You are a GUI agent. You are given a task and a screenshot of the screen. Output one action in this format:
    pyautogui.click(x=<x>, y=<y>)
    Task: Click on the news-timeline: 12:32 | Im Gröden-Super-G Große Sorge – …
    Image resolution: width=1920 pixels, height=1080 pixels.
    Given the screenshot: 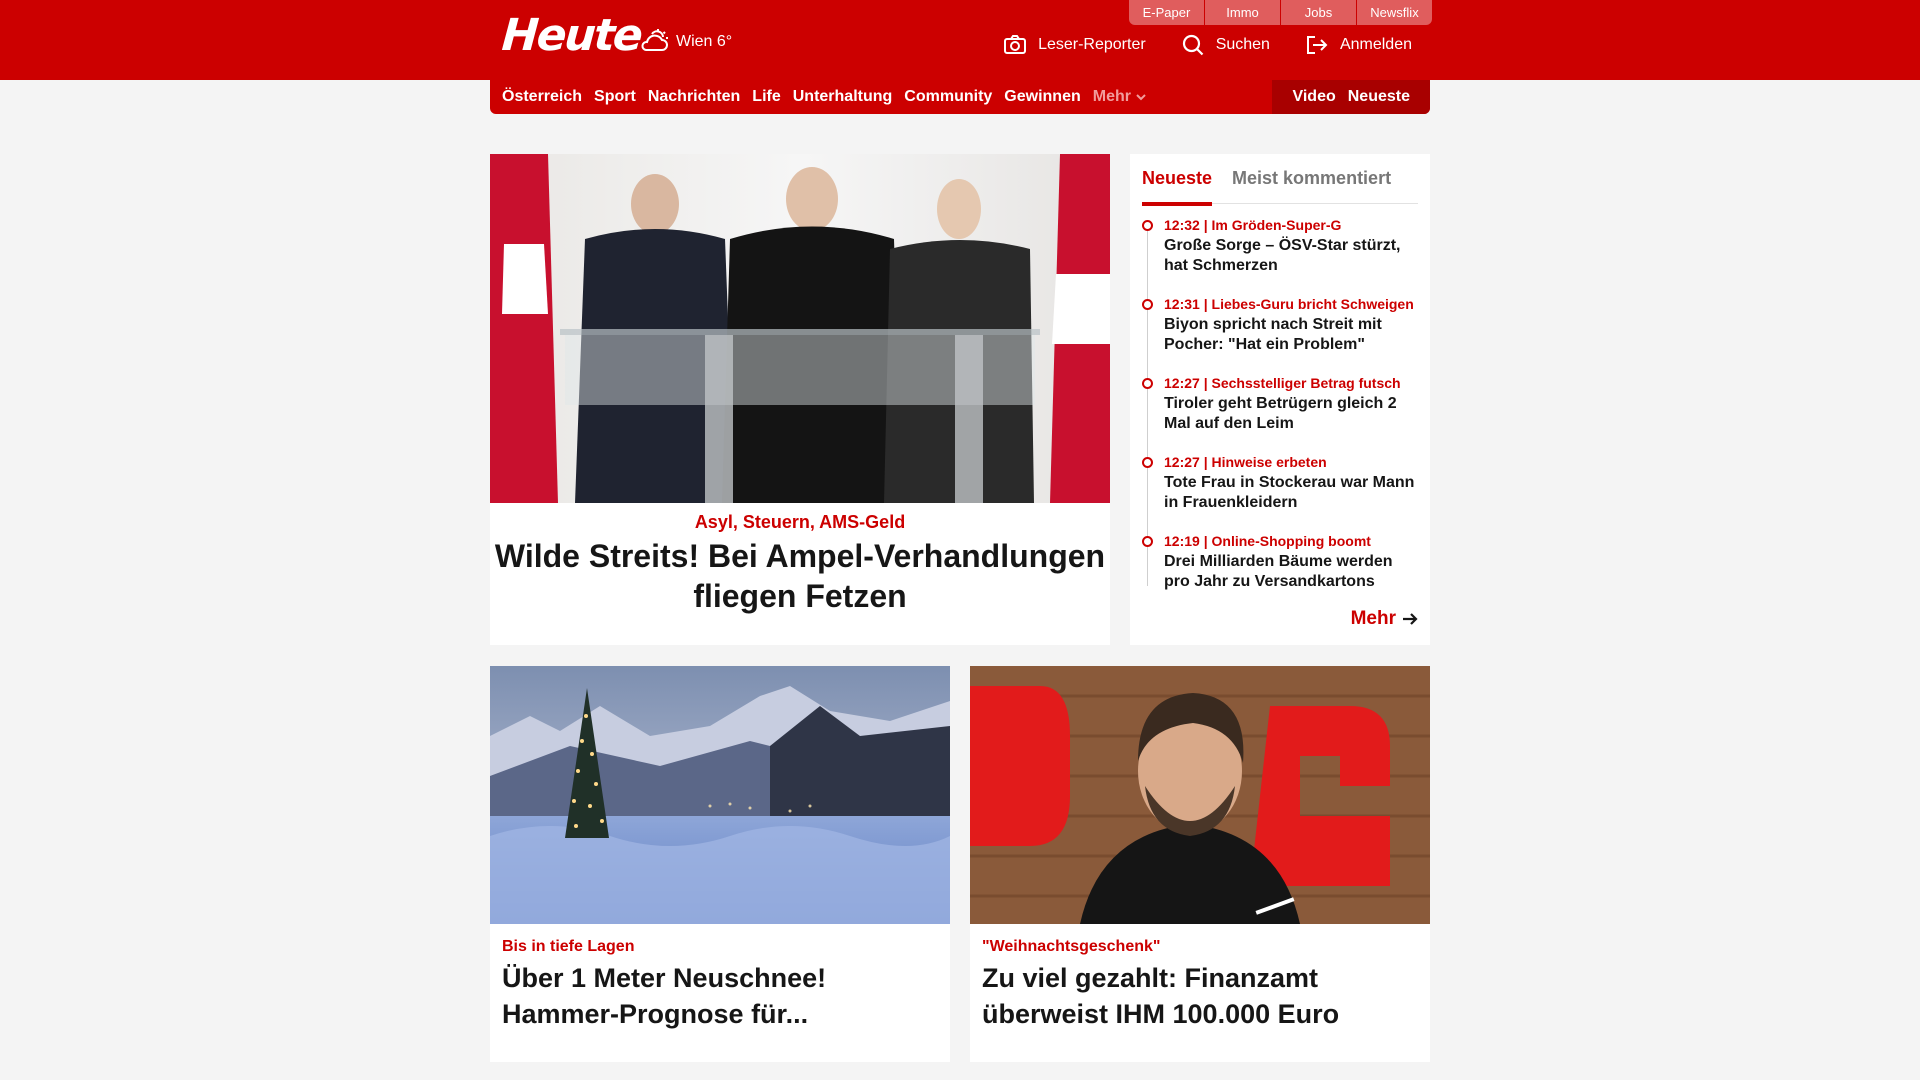 What is the action you would take?
    pyautogui.click(x=1282, y=413)
    